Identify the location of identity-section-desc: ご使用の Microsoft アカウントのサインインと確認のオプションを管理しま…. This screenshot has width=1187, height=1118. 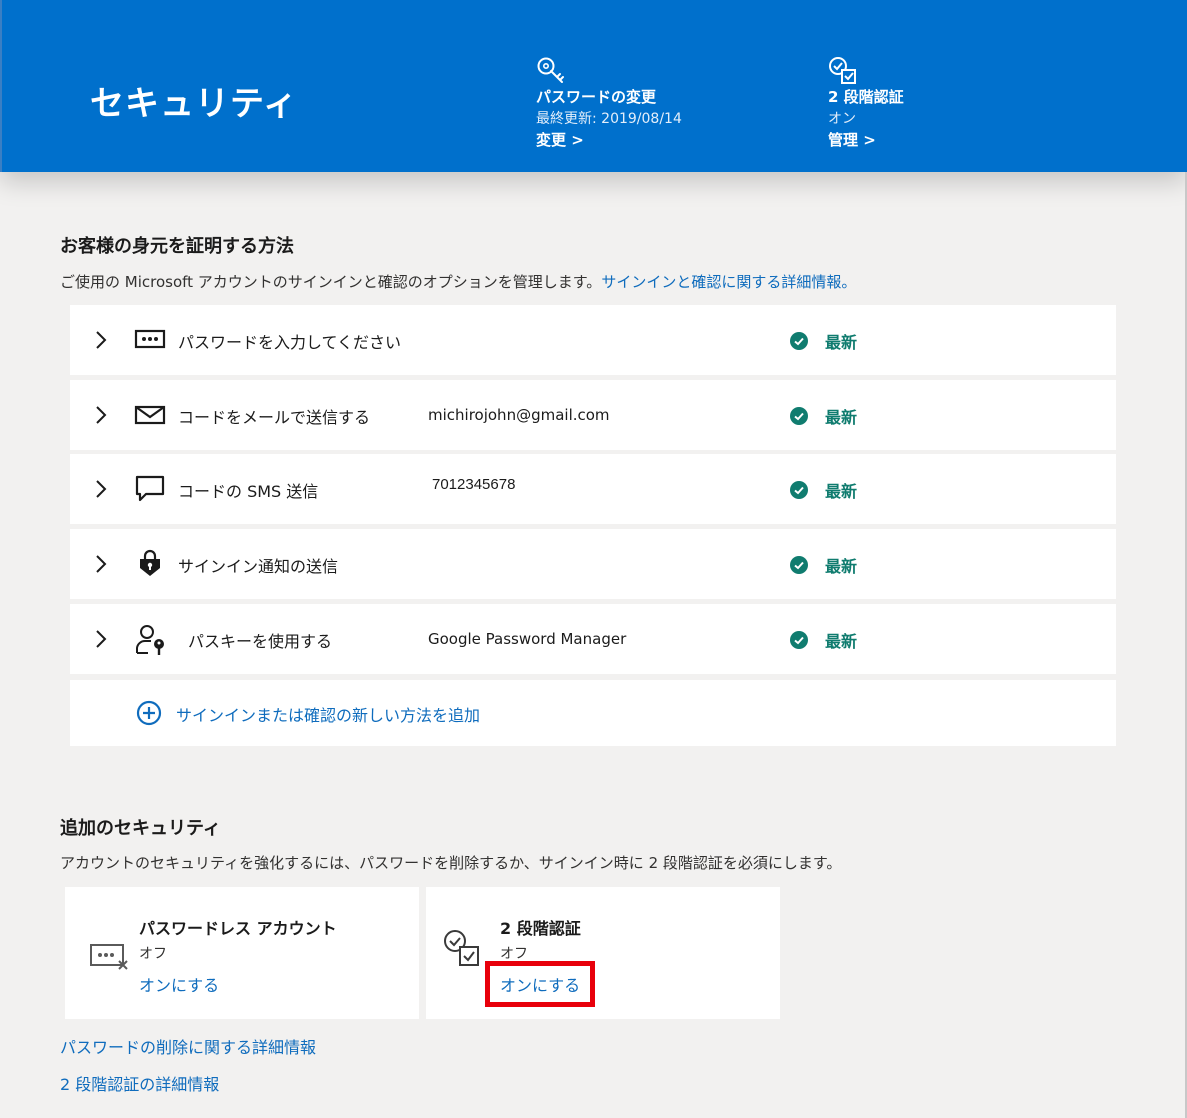
(458, 281).